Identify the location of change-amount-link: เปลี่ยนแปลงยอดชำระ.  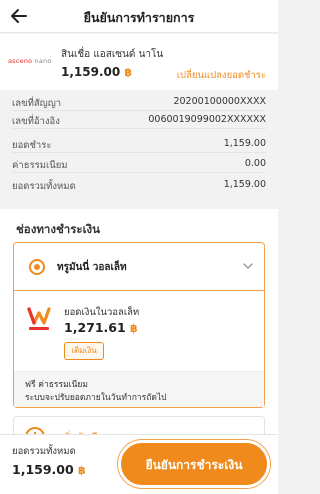
(221, 75).